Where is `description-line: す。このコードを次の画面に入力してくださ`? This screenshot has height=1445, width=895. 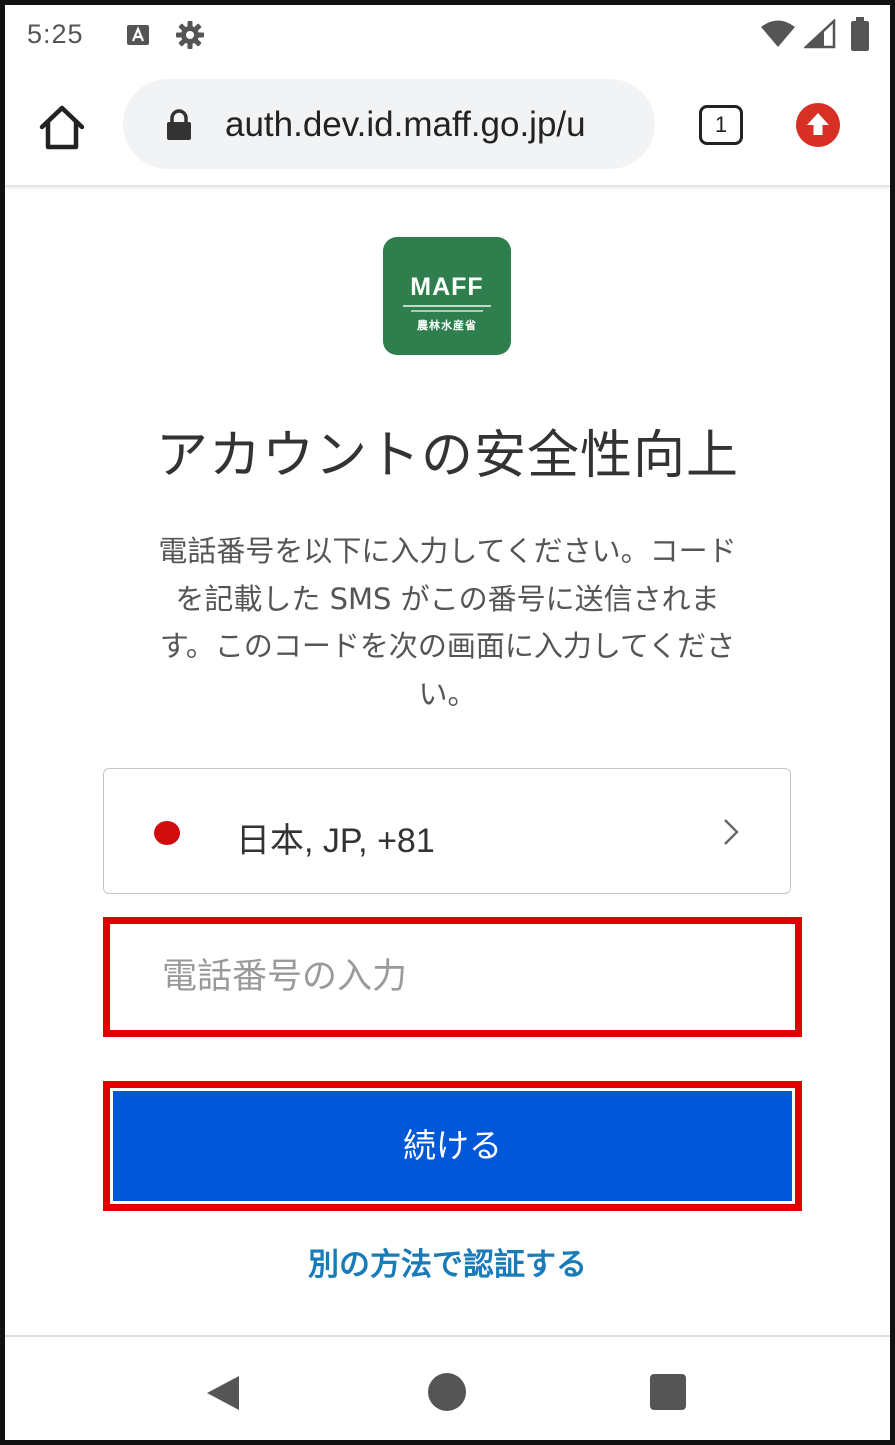
description-line: す。このコードを次の画面に入力してくださ is located at coordinates (447, 646).